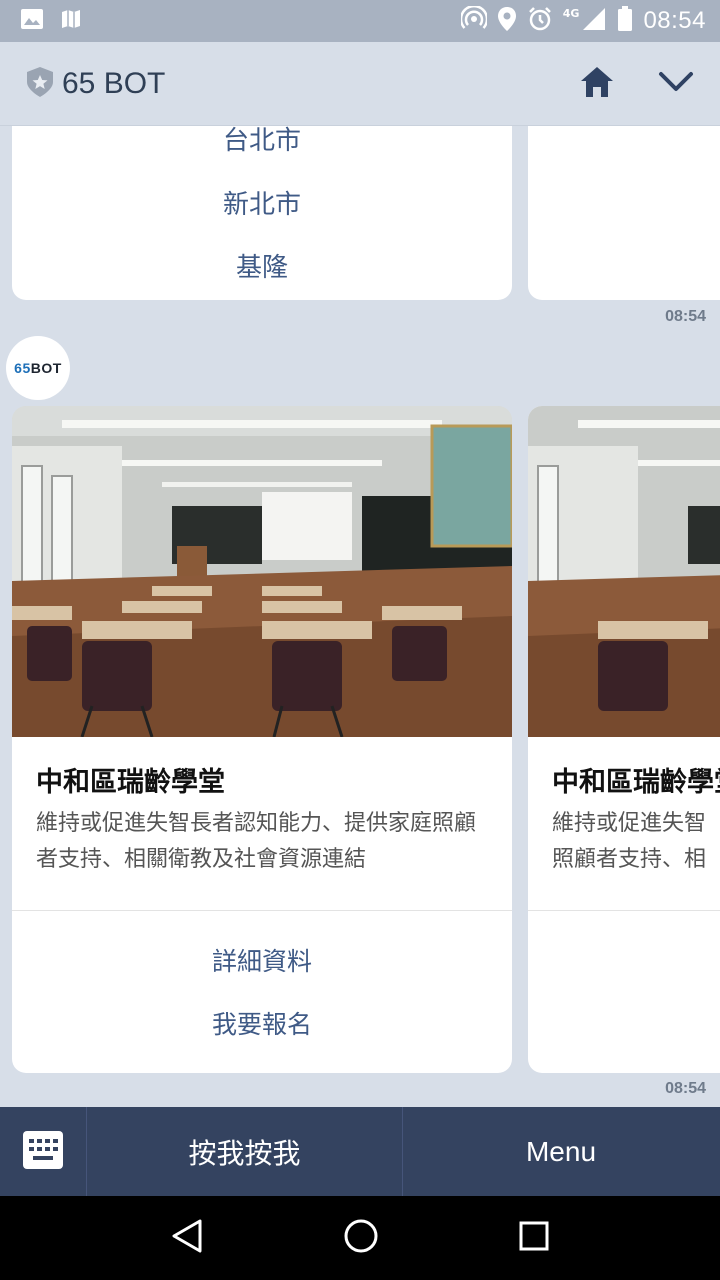  I want to click on signal-icon, so click(594, 21).